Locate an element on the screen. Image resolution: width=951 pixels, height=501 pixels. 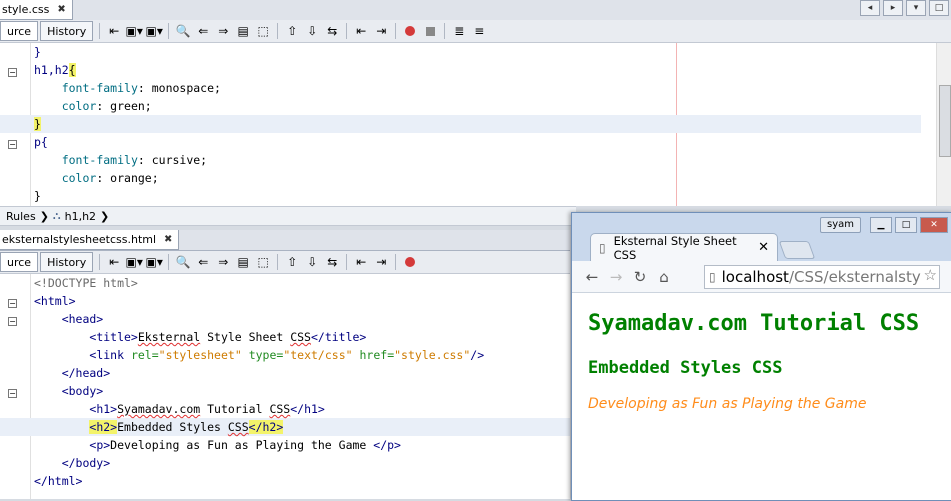
tag-text: </title> is located at coordinates (338, 337).